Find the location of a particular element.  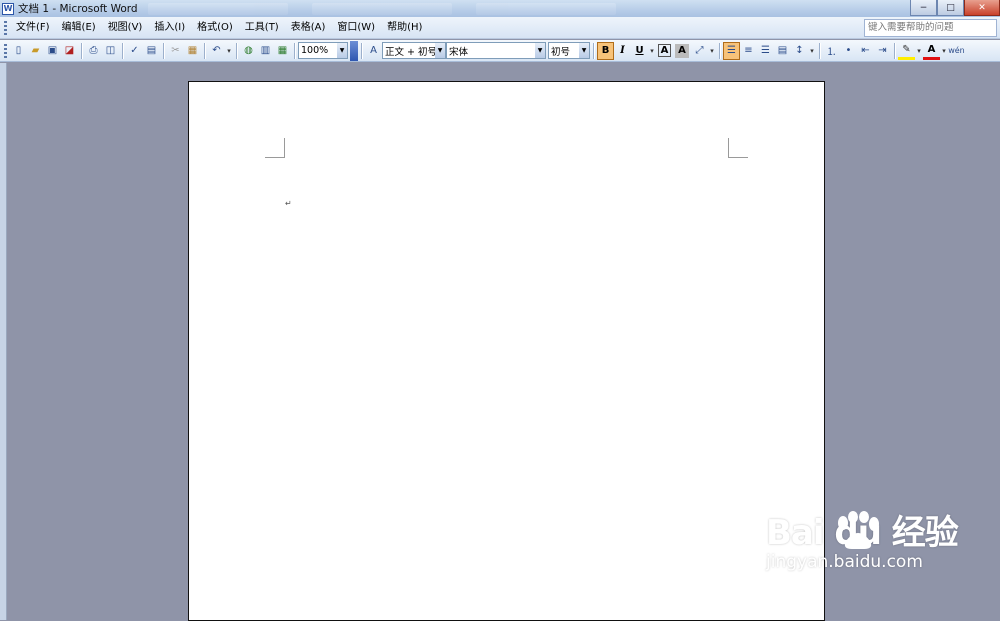

top-right-margin-mark is located at coordinates (738, 148).